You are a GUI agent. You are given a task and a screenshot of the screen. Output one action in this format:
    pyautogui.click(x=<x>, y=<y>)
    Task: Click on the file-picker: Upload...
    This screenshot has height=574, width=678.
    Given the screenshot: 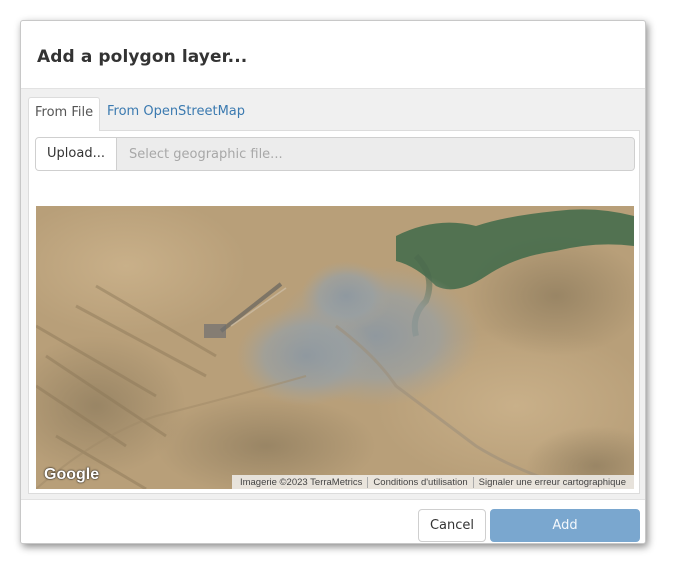 What is the action you would take?
    pyautogui.click(x=335, y=154)
    